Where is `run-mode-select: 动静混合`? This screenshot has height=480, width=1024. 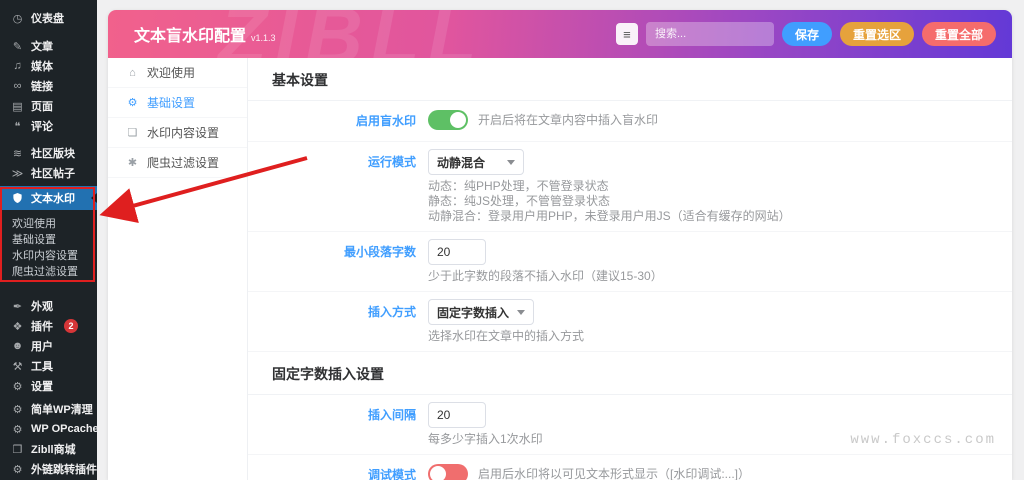
run-mode-select: 动静混合 is located at coordinates (476, 162).